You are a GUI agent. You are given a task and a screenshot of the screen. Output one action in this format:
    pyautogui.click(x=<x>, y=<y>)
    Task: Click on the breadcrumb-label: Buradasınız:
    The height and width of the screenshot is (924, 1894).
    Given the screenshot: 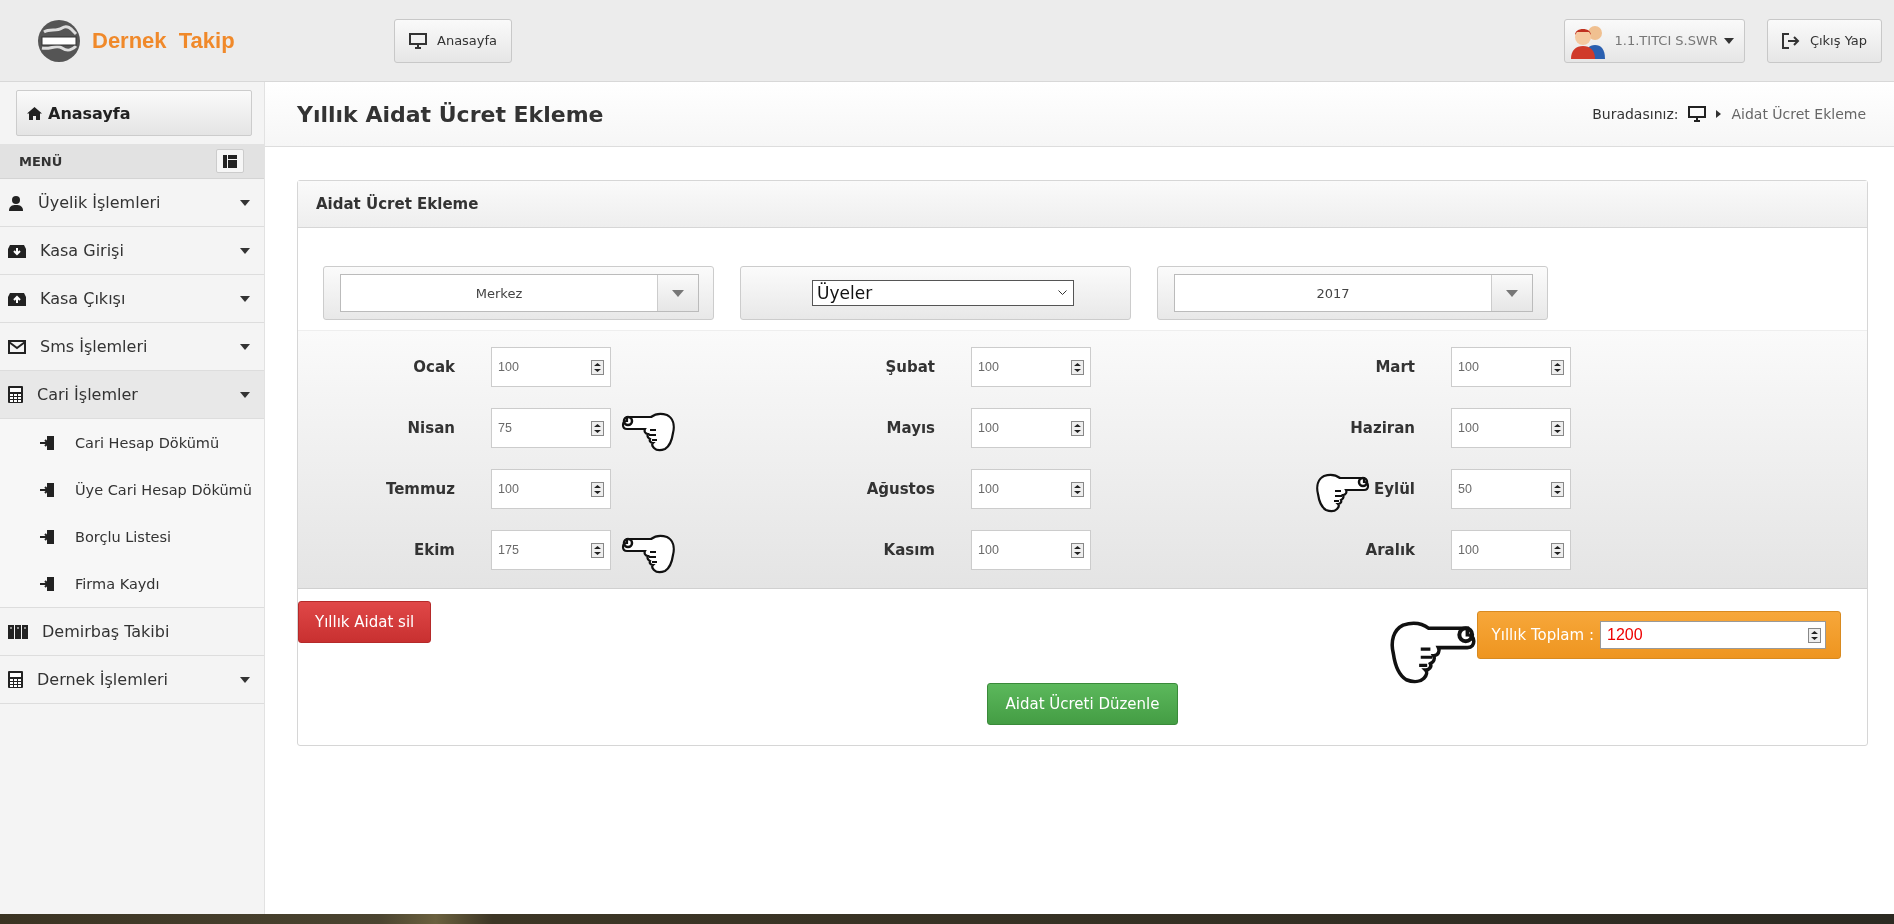 What is the action you would take?
    pyautogui.click(x=1635, y=114)
    